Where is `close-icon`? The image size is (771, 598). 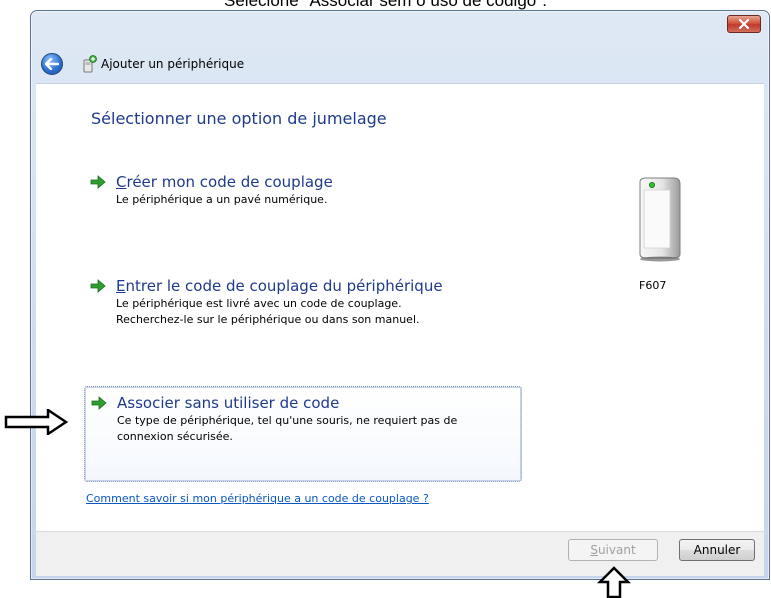
close-icon is located at coordinates (744, 24).